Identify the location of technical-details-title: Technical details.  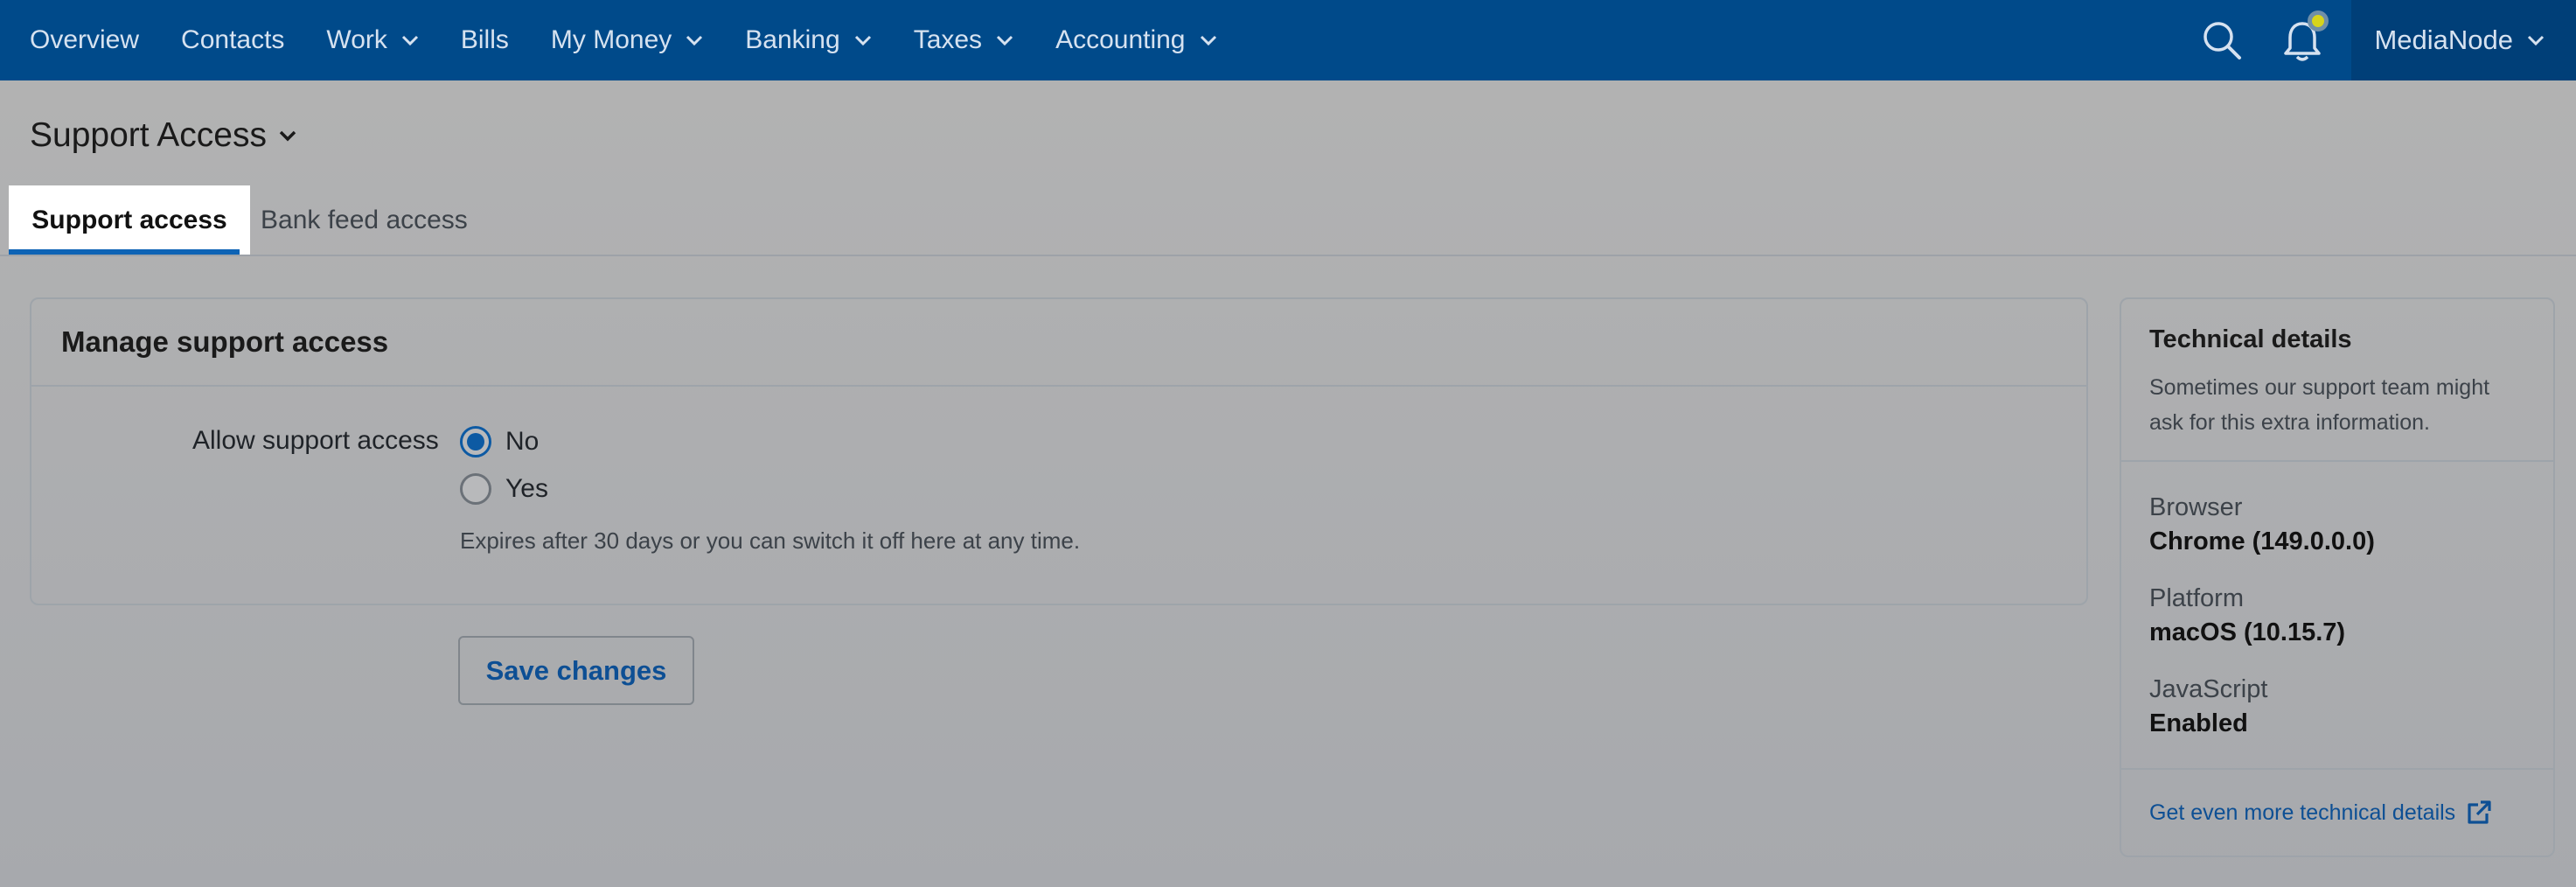
(2250, 339).